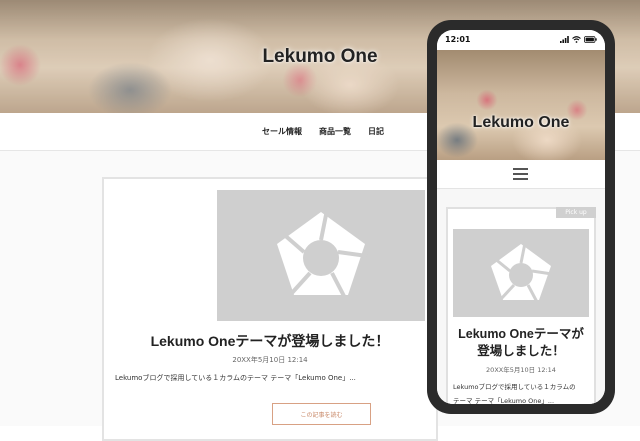 The height and width of the screenshot is (441, 640). Describe the element at coordinates (521, 343) in the screenshot. I see `mobile-article-title: Lekumo Oneテーマが 登場しました！` at that location.